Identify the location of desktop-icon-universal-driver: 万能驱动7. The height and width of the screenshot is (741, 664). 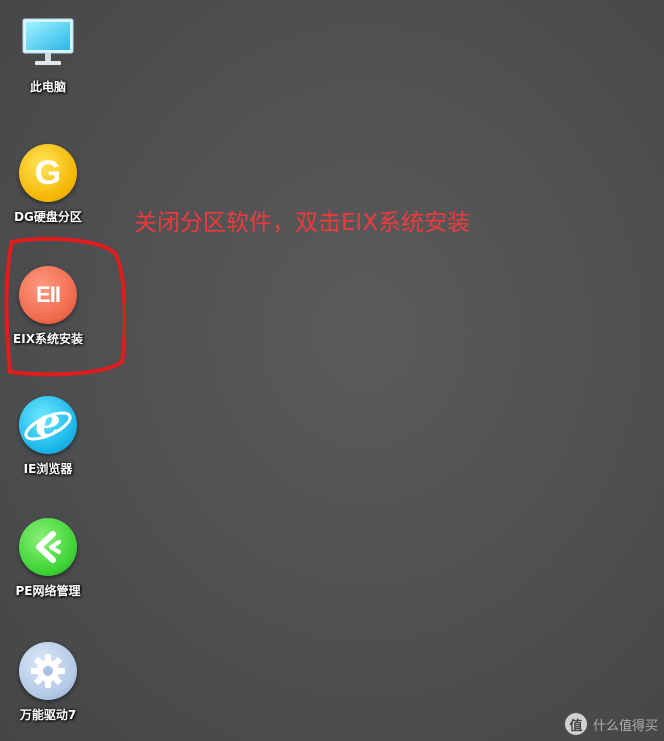
(48, 681).